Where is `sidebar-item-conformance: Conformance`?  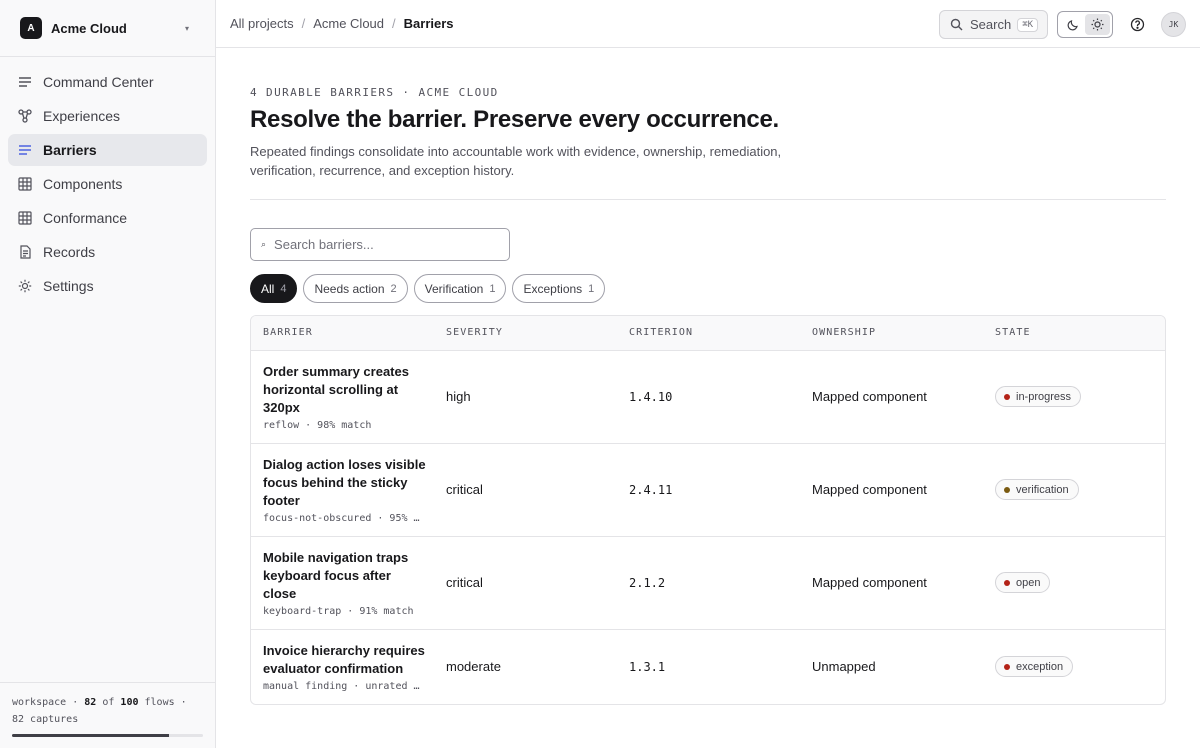 sidebar-item-conformance: Conformance is located at coordinates (107, 218).